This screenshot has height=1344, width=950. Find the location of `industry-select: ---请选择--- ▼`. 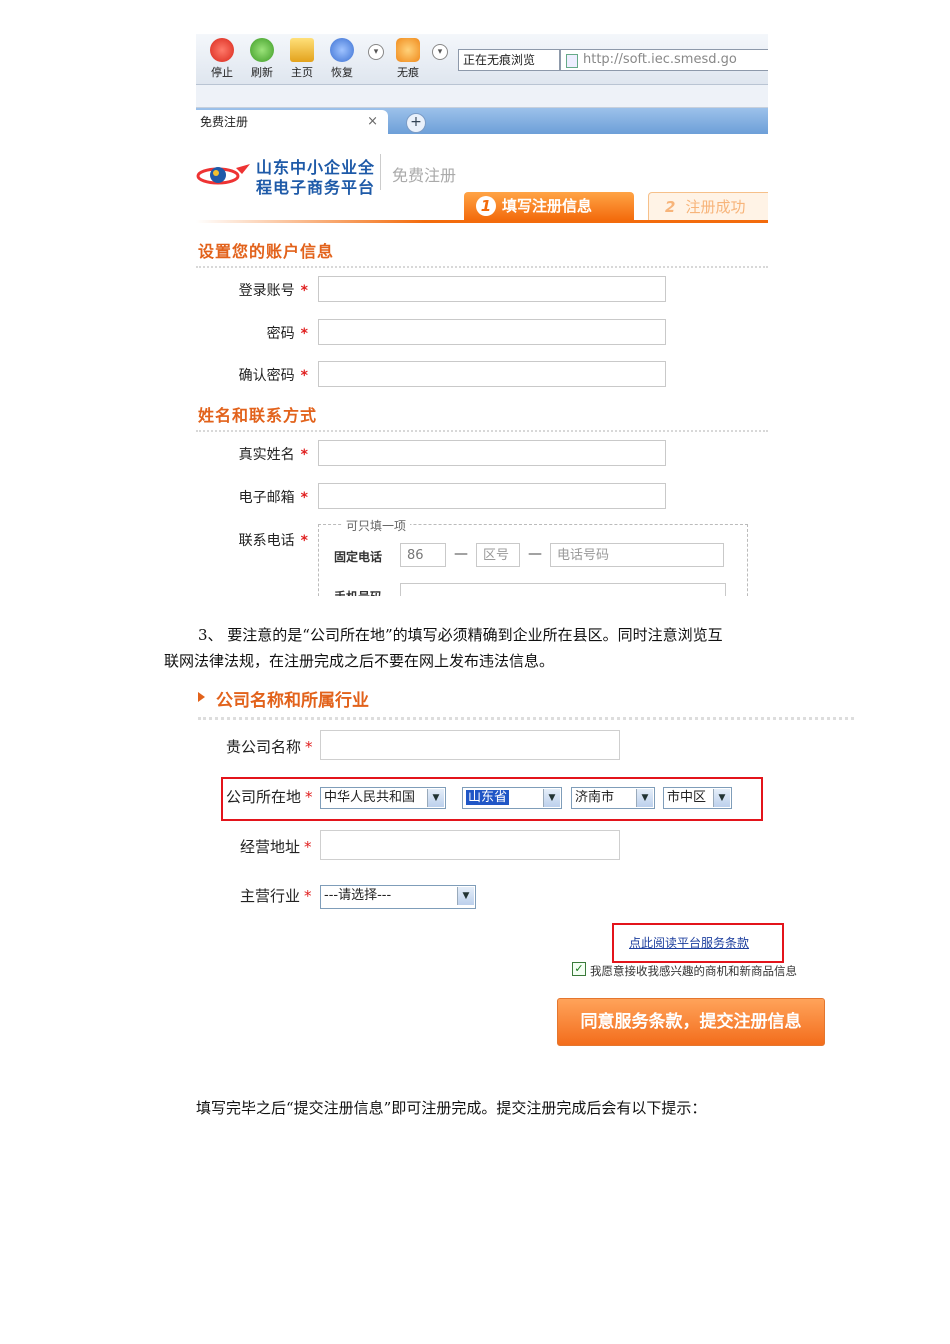

industry-select: ---请选择--- ▼ is located at coordinates (398, 897).